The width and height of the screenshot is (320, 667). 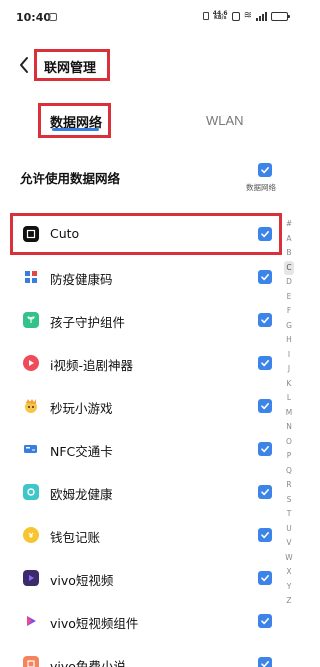 I want to click on omron-health-app-icon, so click(x=31, y=492).